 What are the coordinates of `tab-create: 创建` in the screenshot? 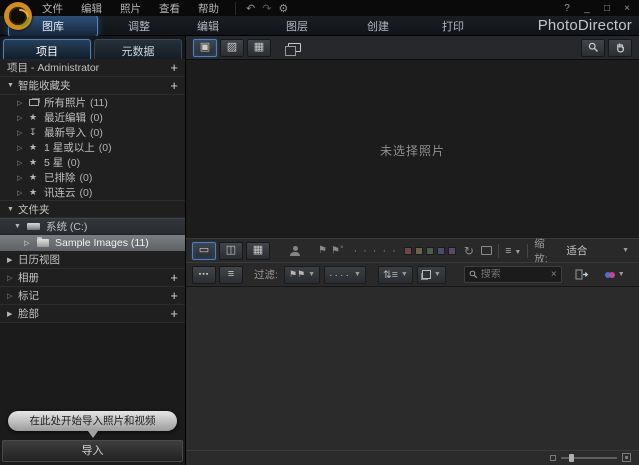 It's located at (378, 26).